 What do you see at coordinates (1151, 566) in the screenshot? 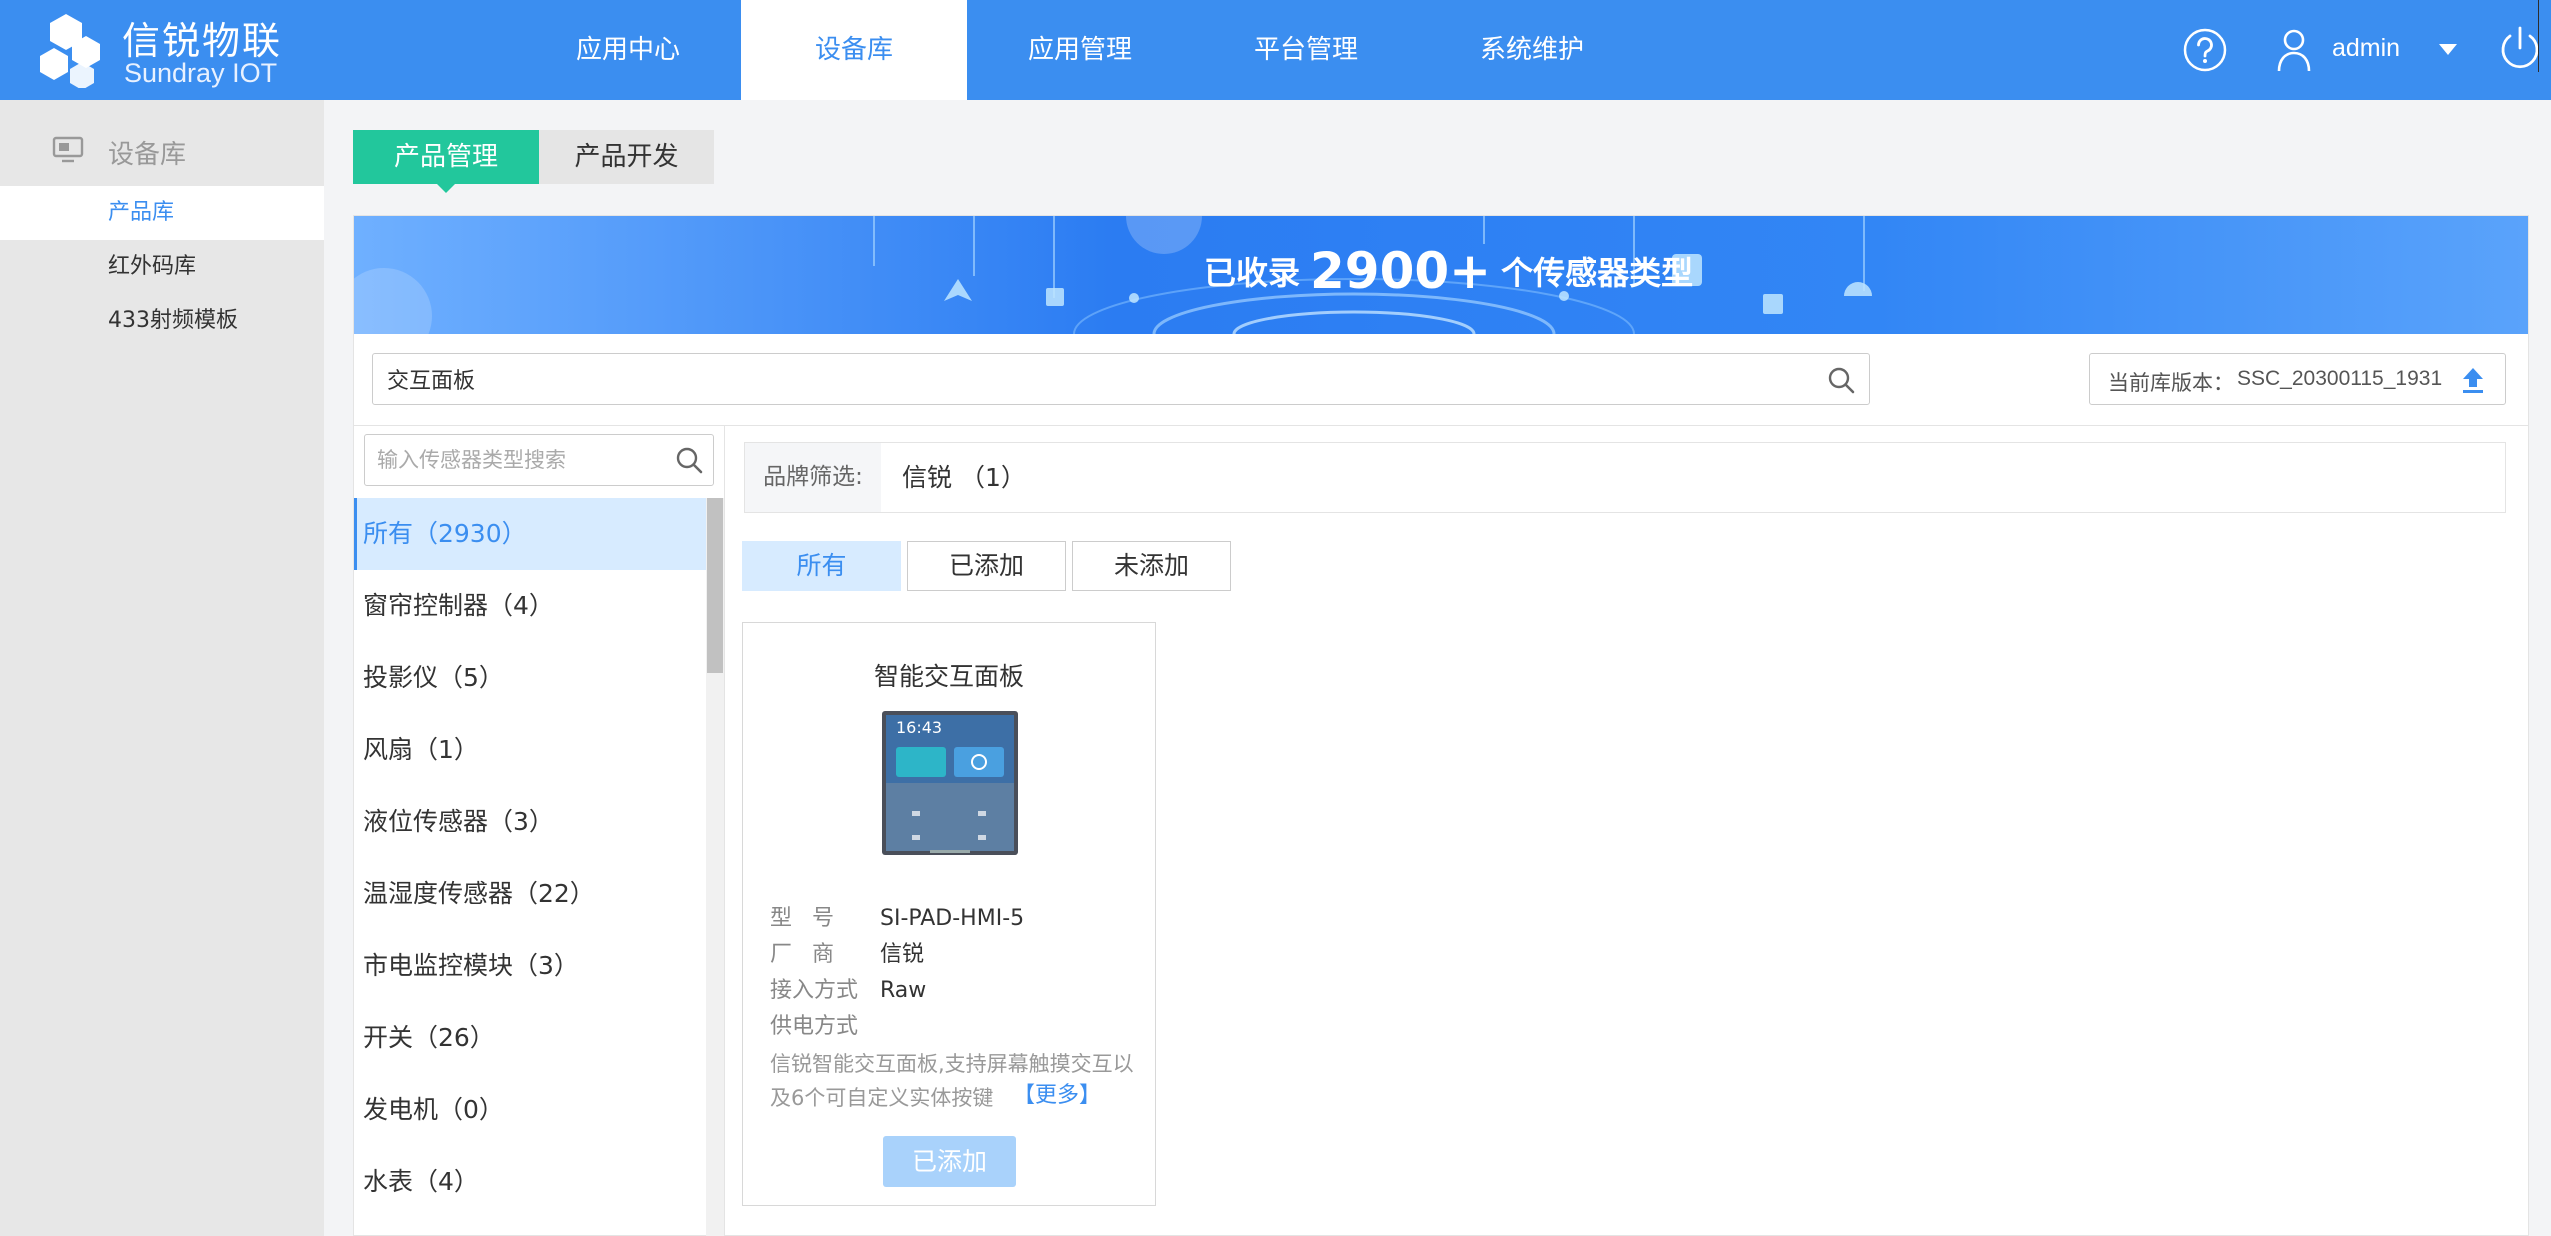
I see `filter-not-added: 未添加` at bounding box center [1151, 566].